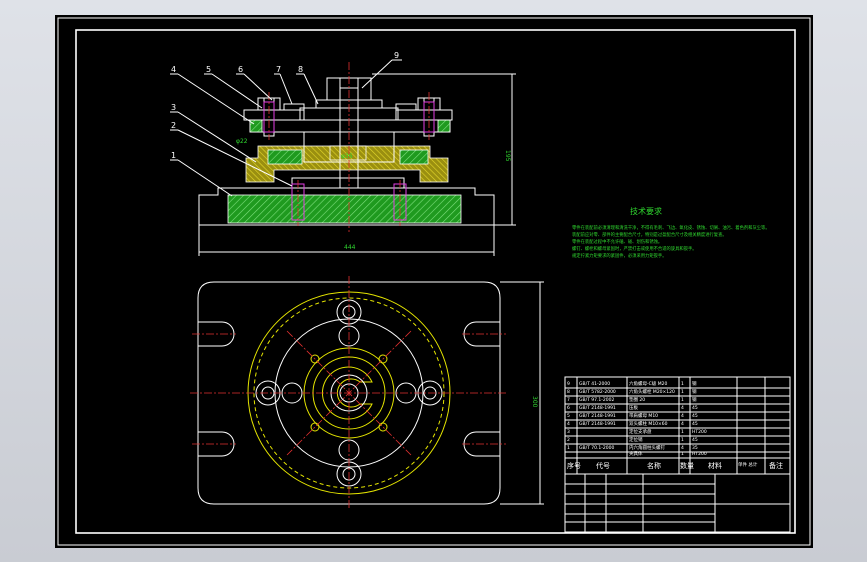  I want to click on bom-cell-name: 带肩螺母 M10, so click(643, 415).